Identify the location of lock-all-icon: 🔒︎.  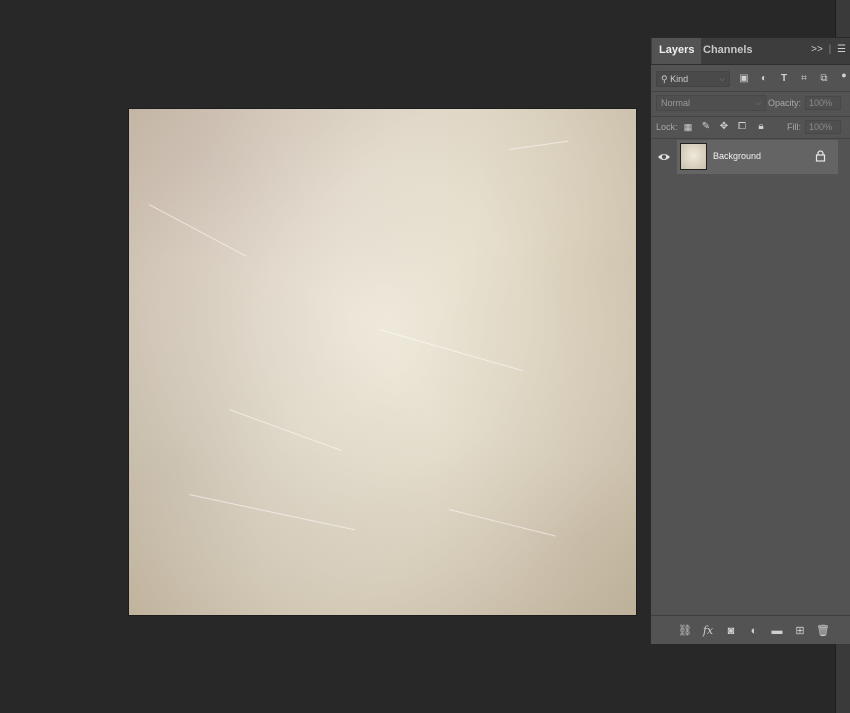
(761, 127).